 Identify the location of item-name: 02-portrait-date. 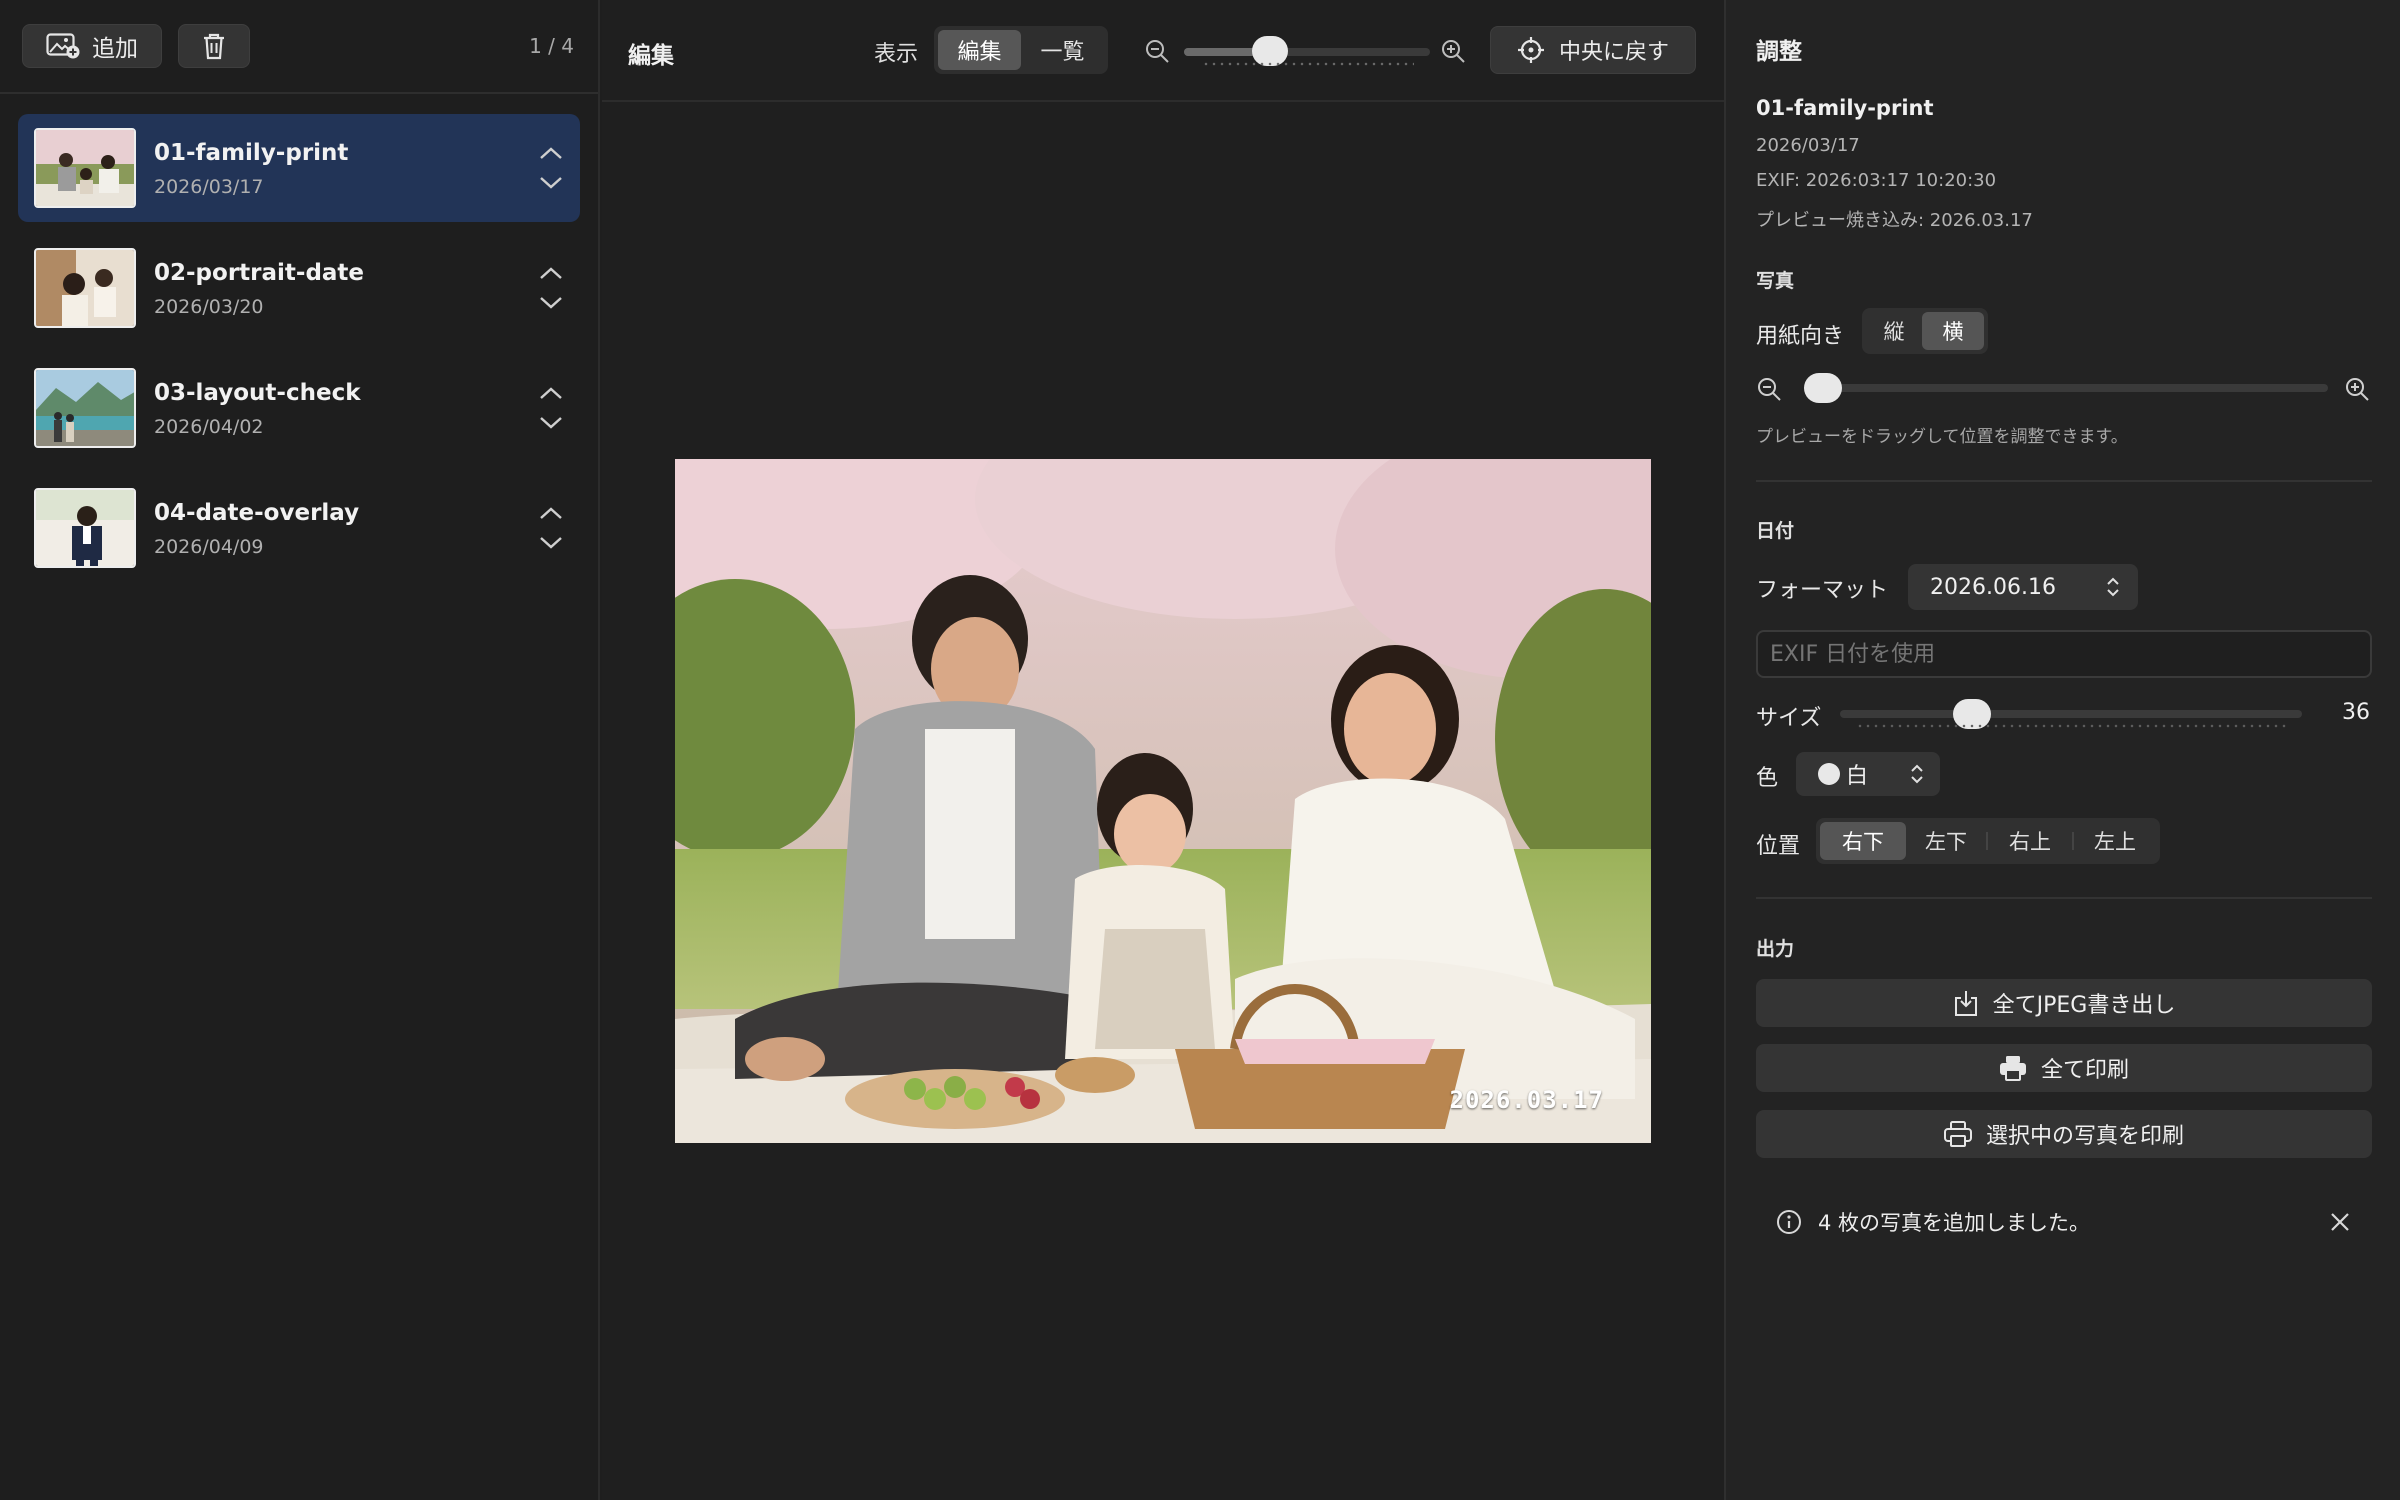
(259, 273).